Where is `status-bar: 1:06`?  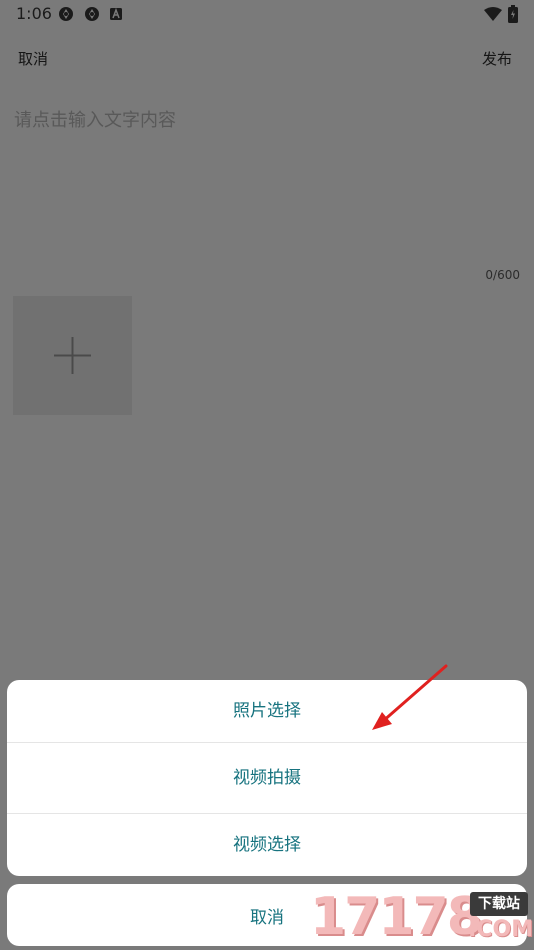
status-bar: 1:06 is located at coordinates (267, 14).